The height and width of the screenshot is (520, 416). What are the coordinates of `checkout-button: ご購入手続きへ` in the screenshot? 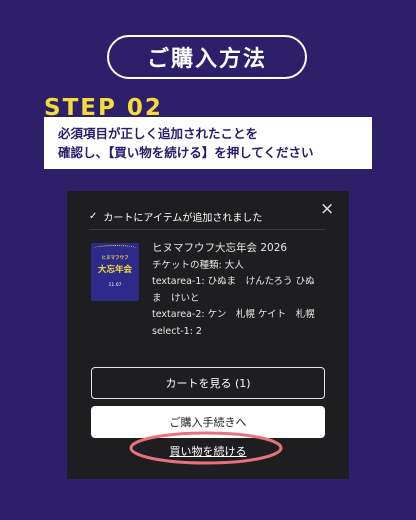 It's located at (208, 422).